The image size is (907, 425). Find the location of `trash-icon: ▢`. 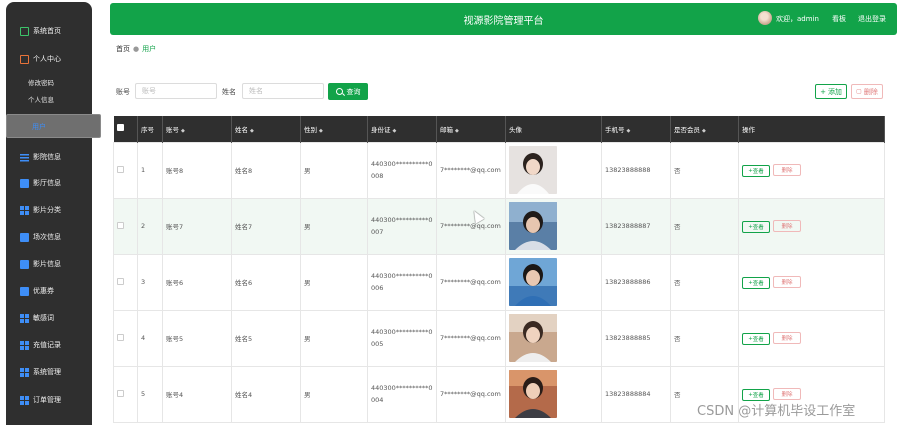

trash-icon: ▢ is located at coordinates (859, 91).